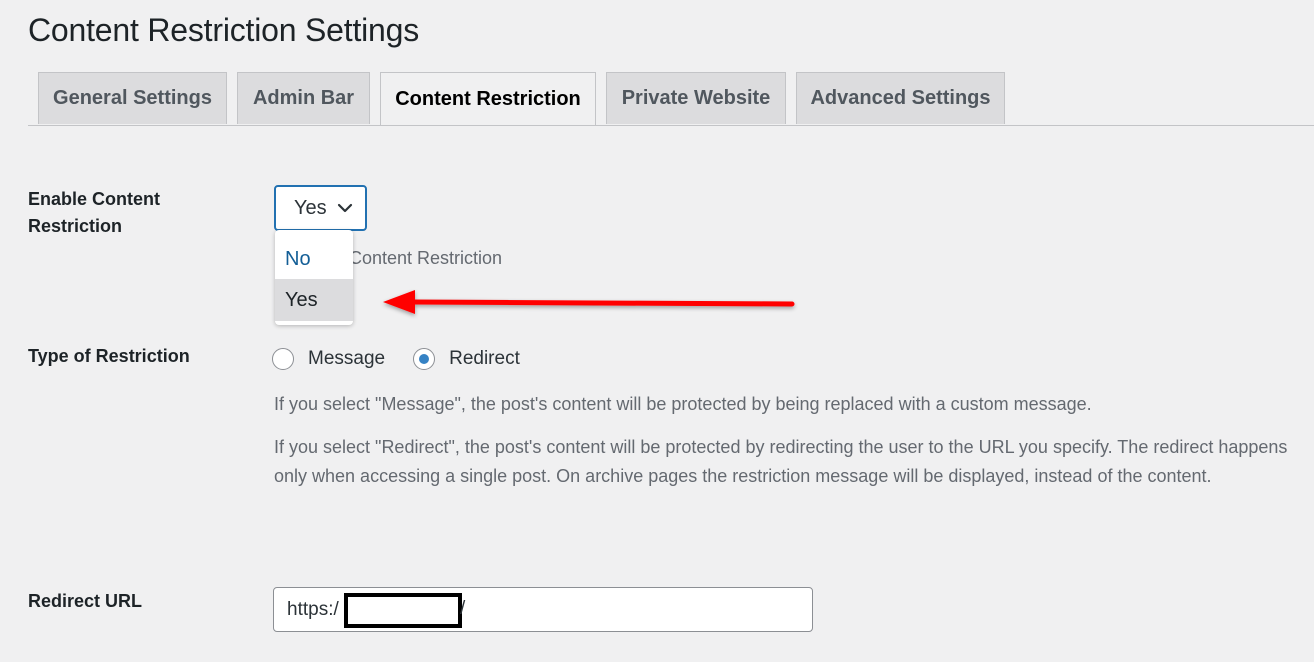 The height and width of the screenshot is (662, 1314). I want to click on dropdown-option-yes: Yes, so click(314, 300).